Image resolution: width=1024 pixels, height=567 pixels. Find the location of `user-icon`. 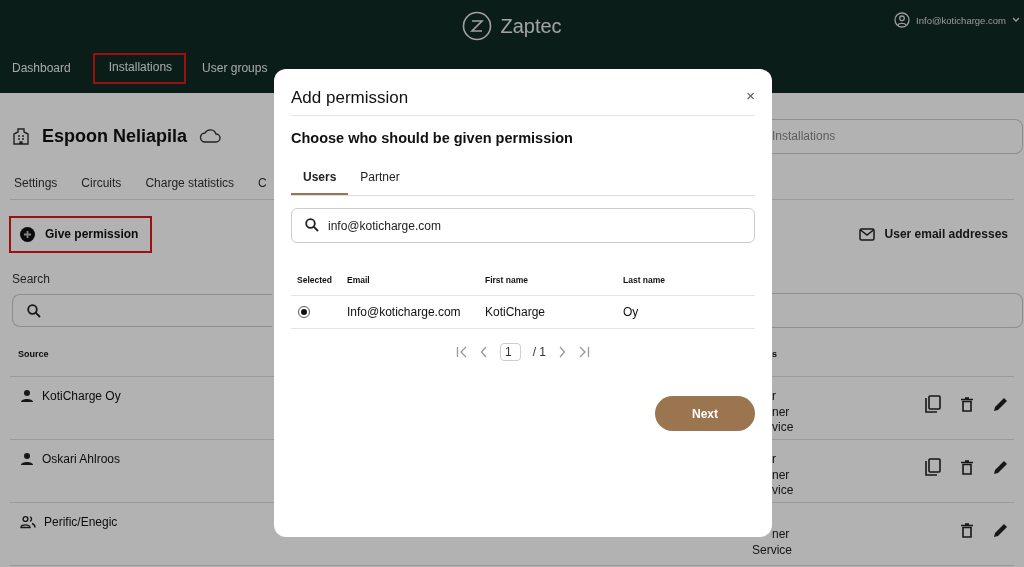

user-icon is located at coordinates (902, 20).